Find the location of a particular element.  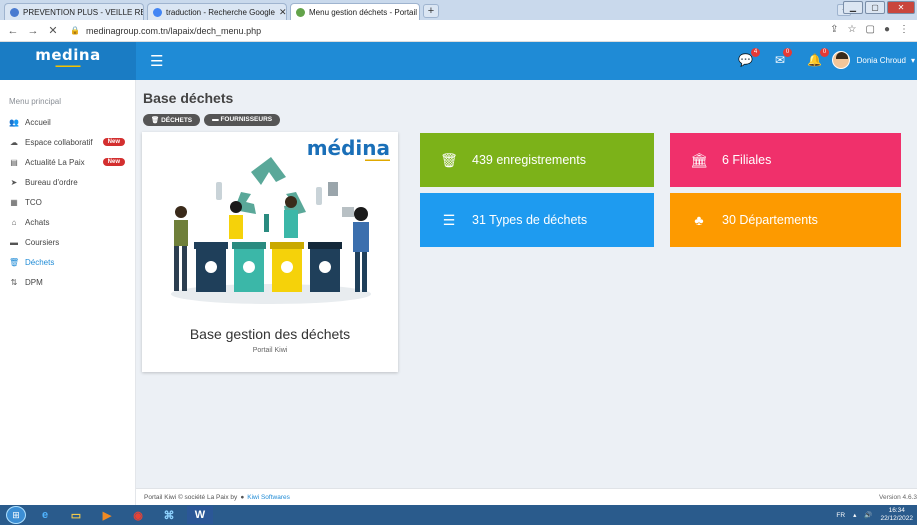

window-controls: ▁ ▢ ✕ is located at coordinates (879, 7).